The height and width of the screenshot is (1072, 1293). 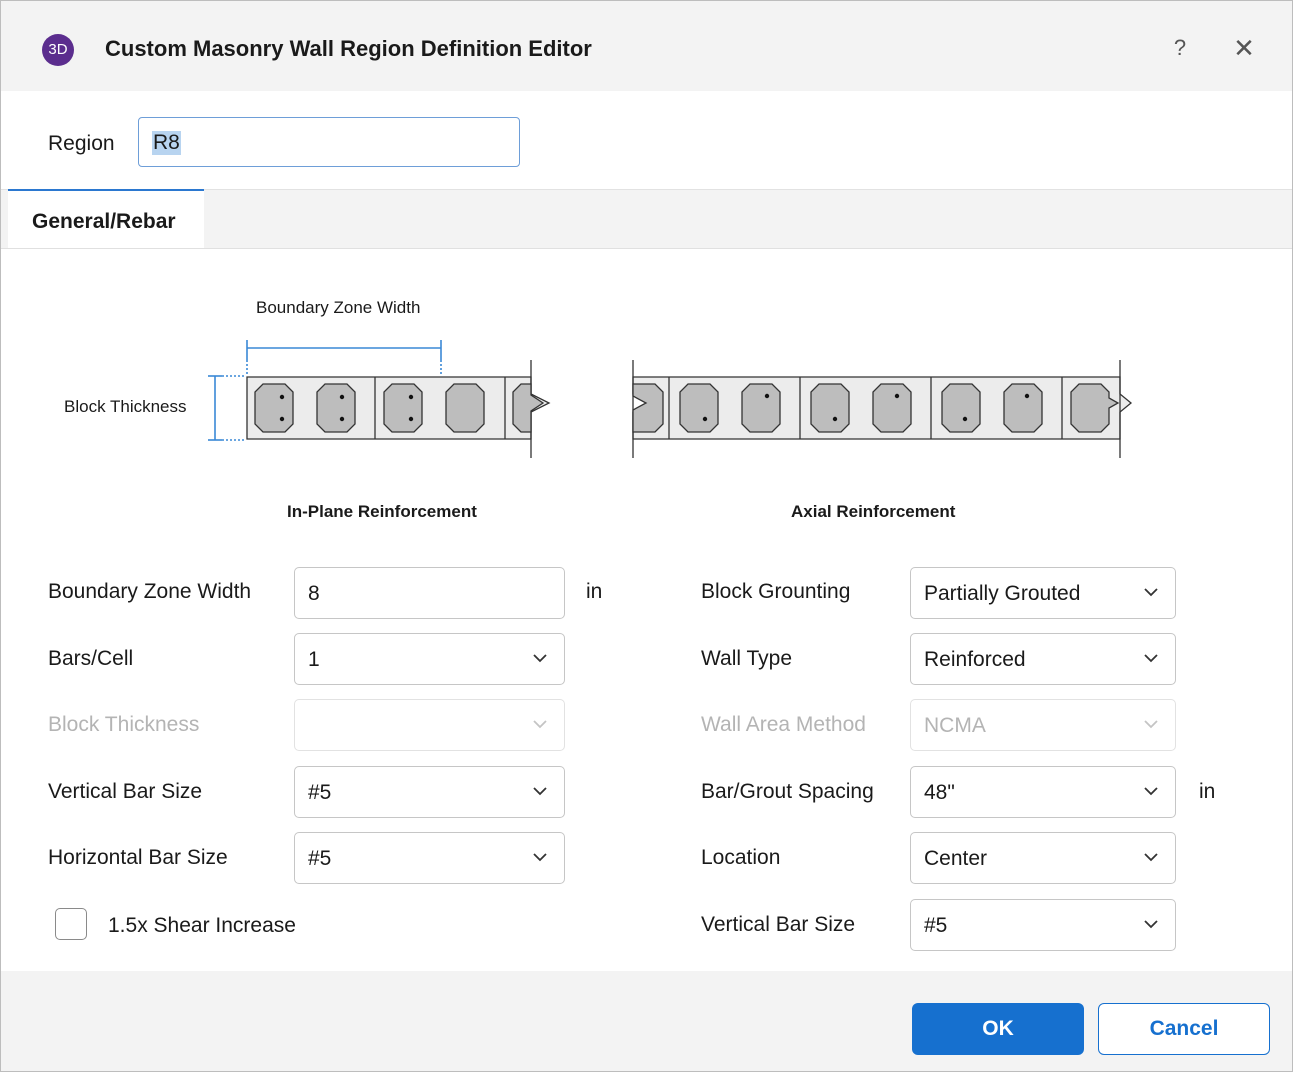 What do you see at coordinates (382, 511) in the screenshot?
I see `in-plane-reinforcement-caption: In-Plane Reinforcement` at bounding box center [382, 511].